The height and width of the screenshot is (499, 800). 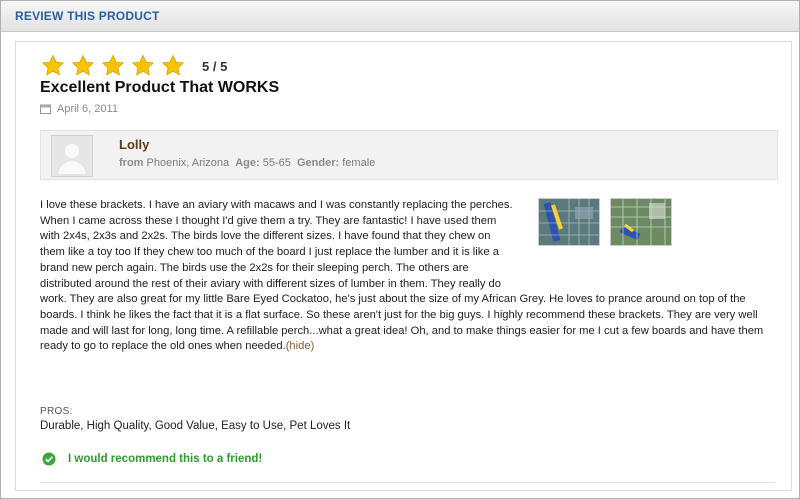 I want to click on reviewer-name: Lolly, so click(x=134, y=144).